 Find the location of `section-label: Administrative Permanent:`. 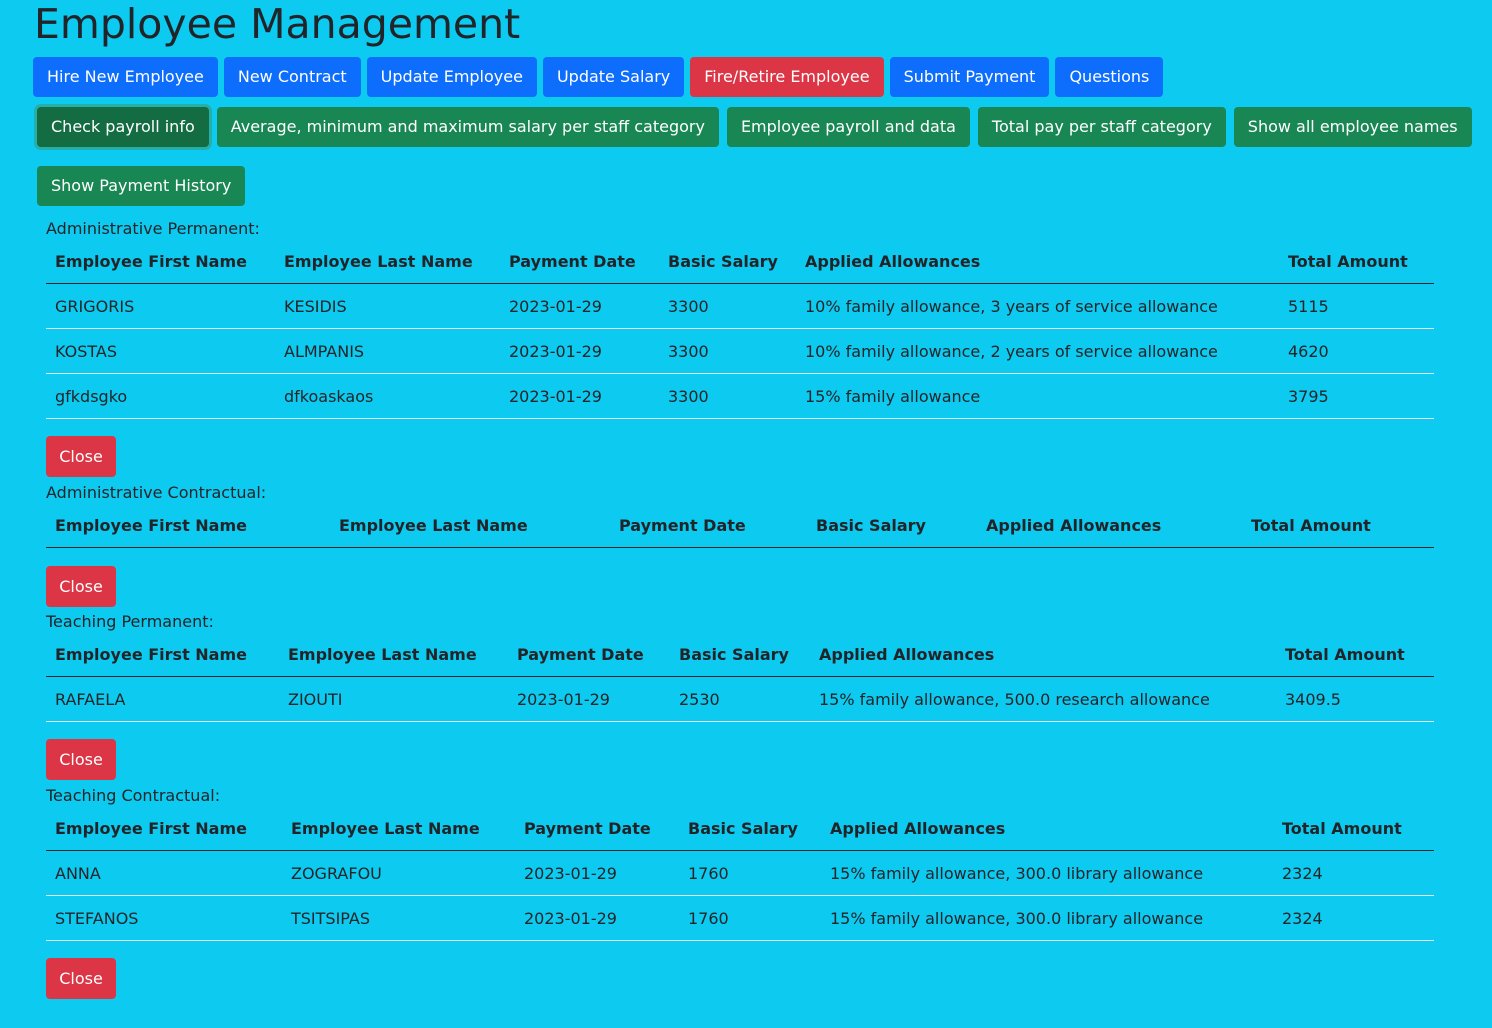

section-label: Administrative Permanent: is located at coordinates (153, 228).